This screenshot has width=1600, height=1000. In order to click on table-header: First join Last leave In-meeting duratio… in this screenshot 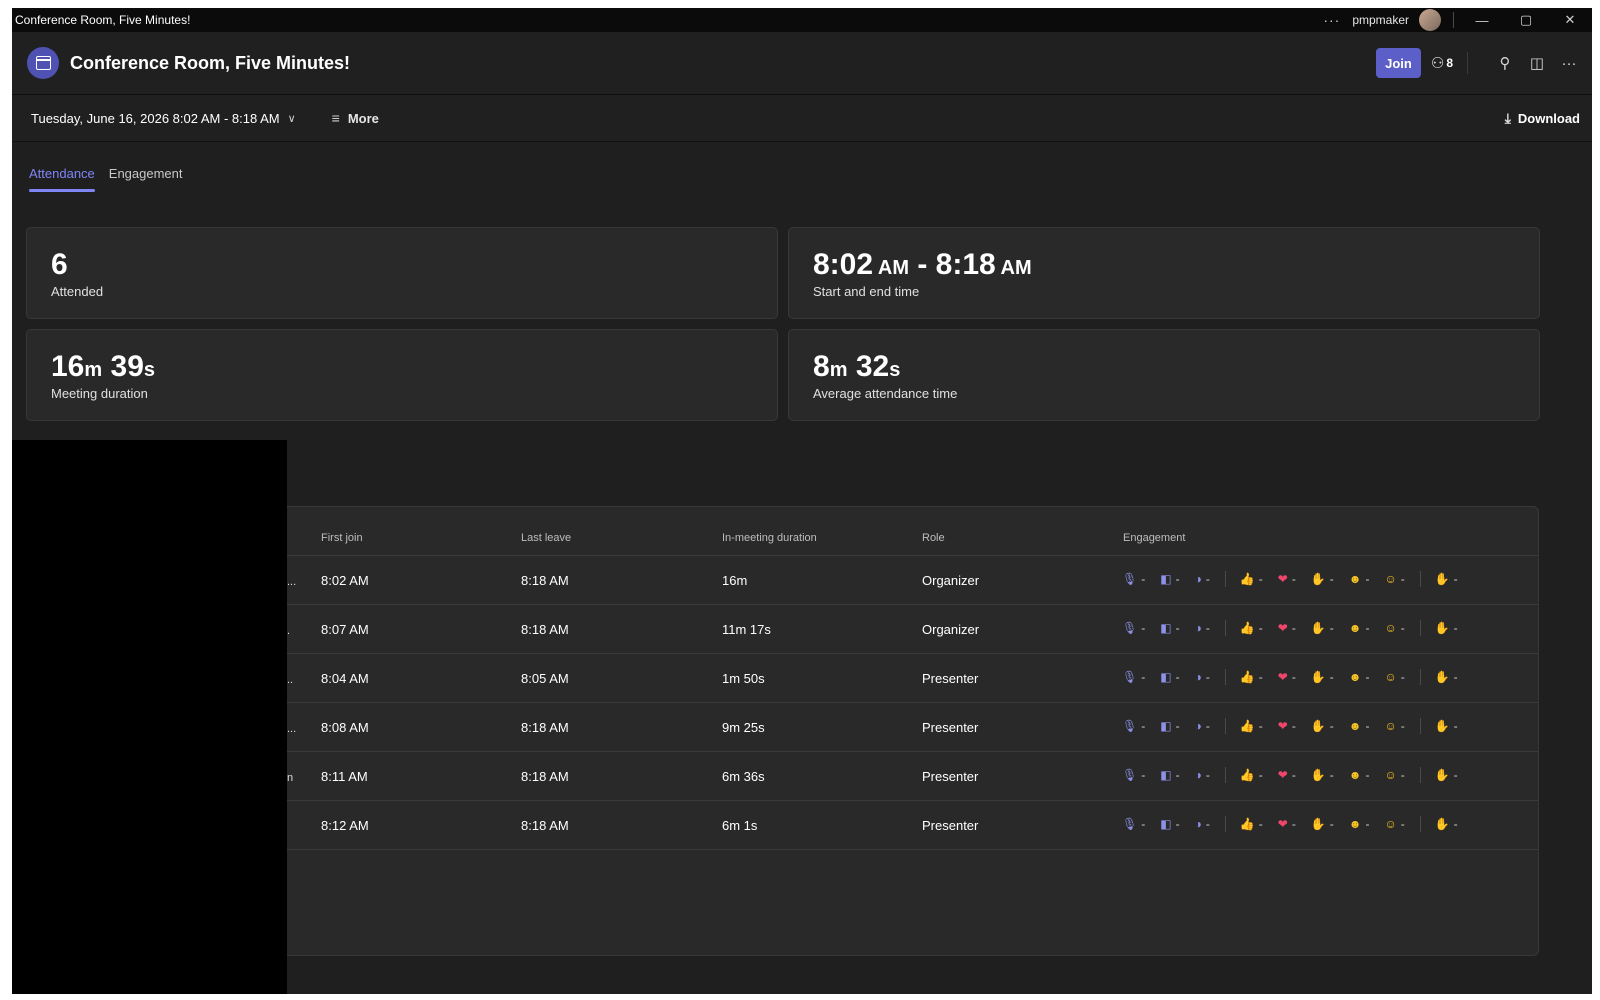, I will do `click(912, 531)`.